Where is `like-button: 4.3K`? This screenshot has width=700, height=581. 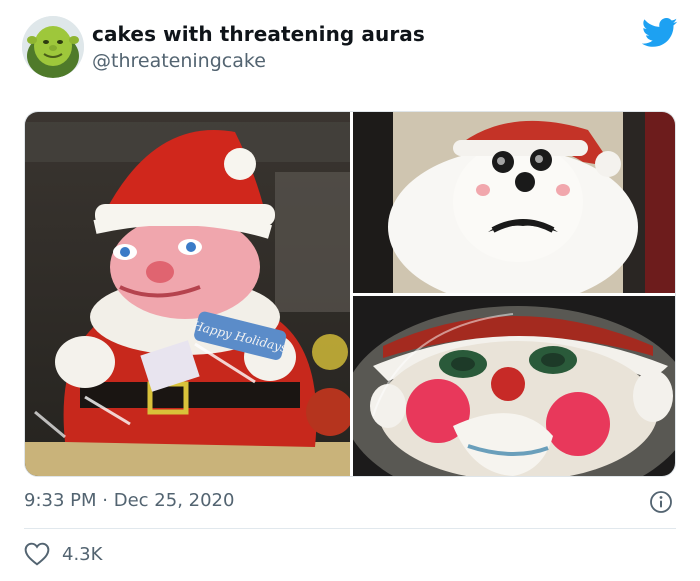 like-button: 4.3K is located at coordinates (63, 554).